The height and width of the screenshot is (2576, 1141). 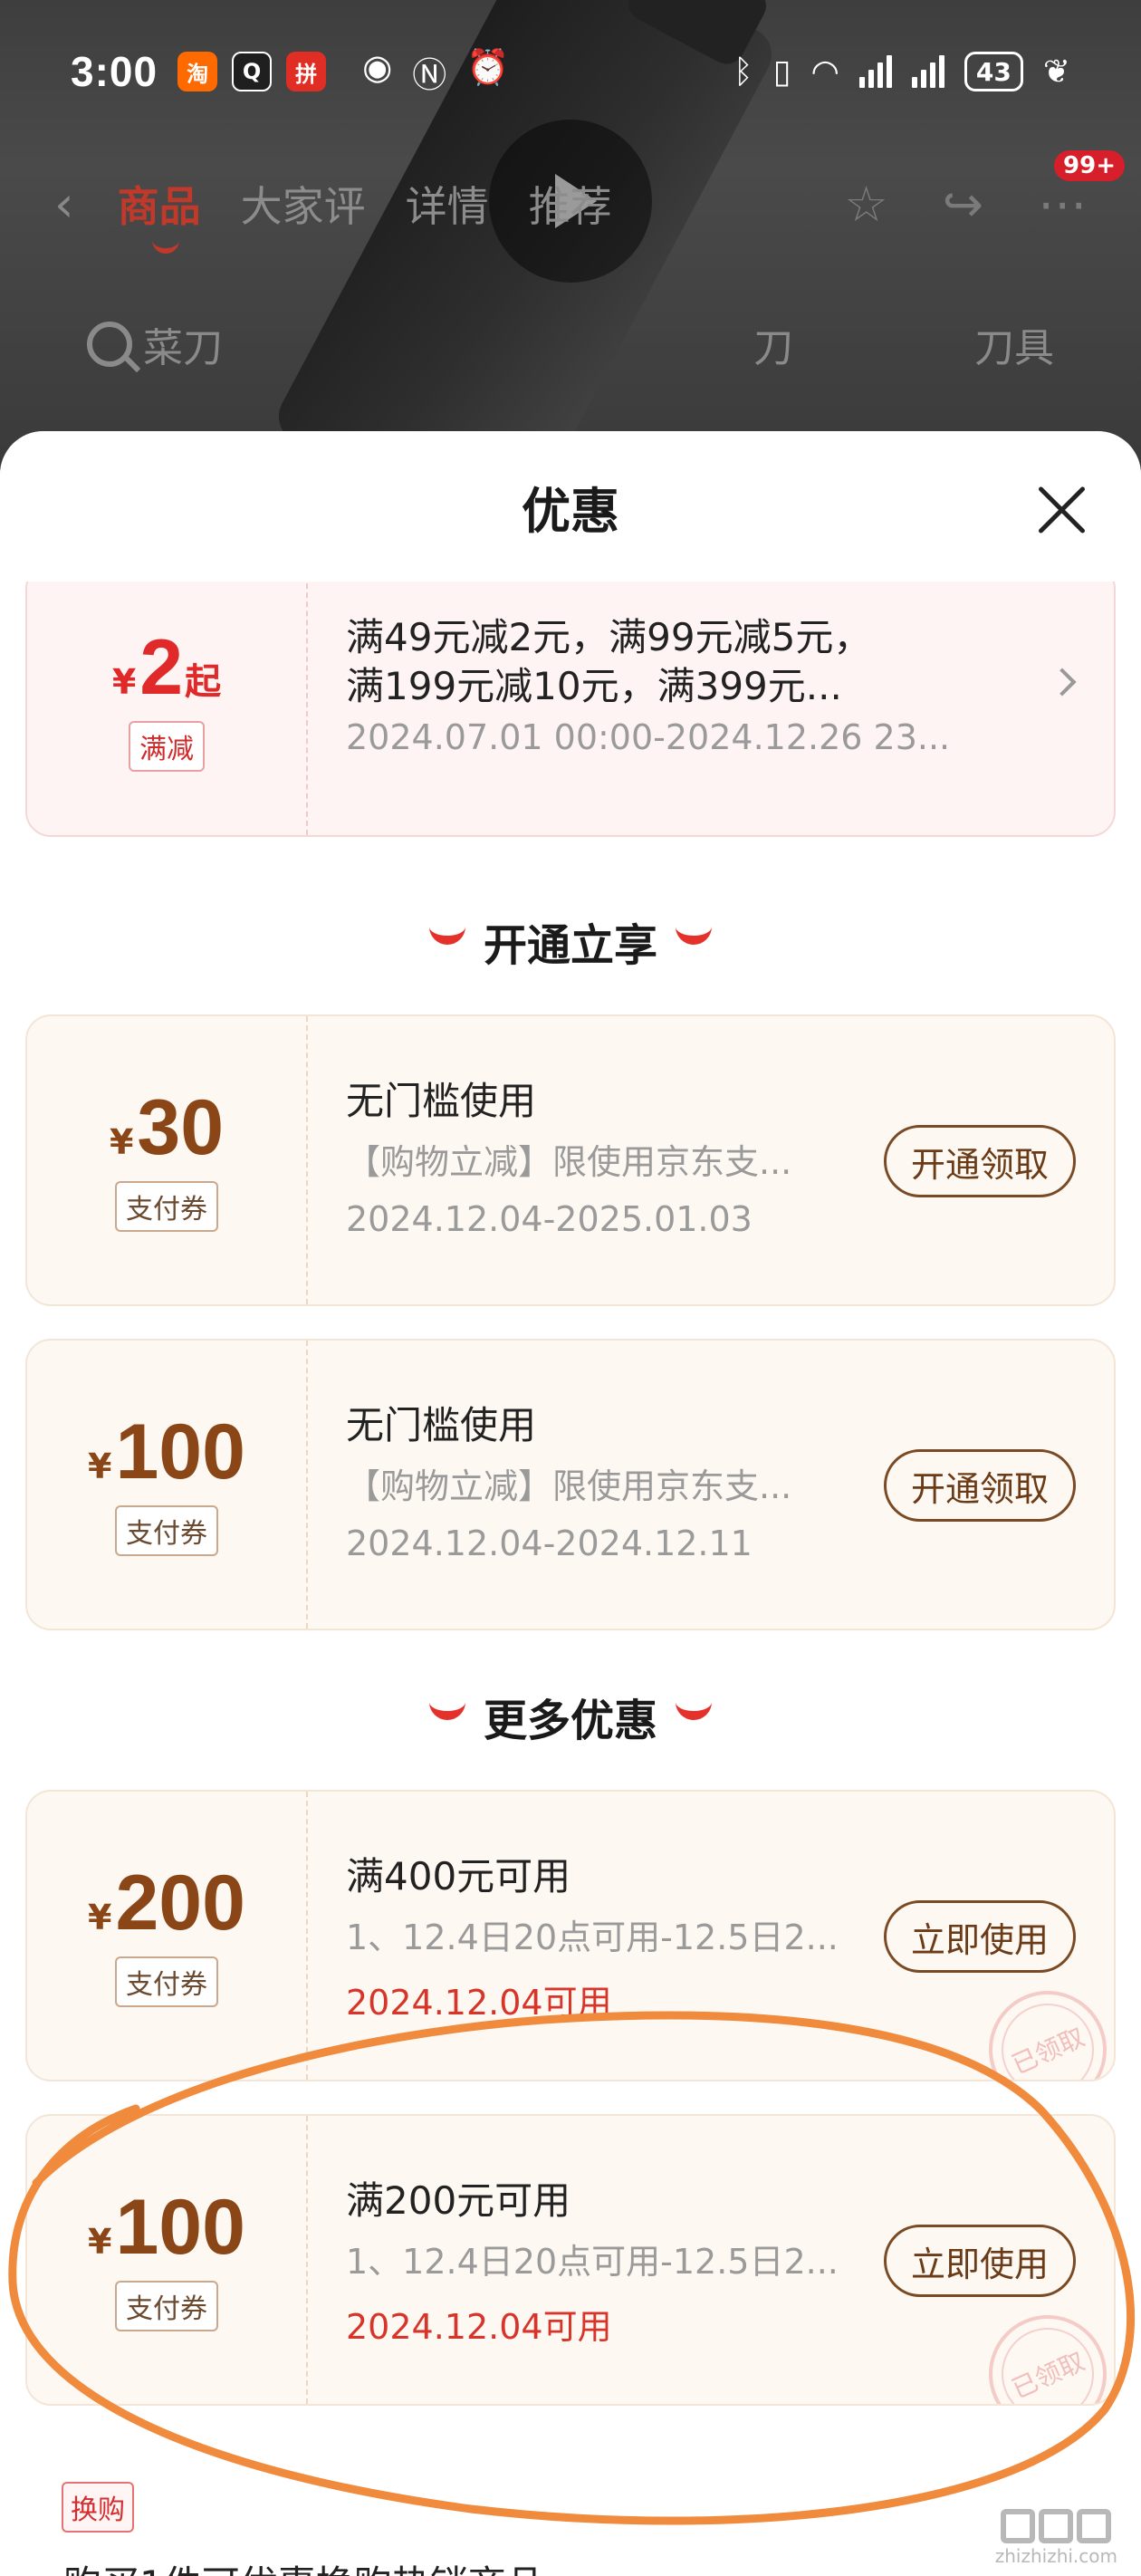 What do you see at coordinates (825, 72) in the screenshot?
I see `wifi-icon: ◠` at bounding box center [825, 72].